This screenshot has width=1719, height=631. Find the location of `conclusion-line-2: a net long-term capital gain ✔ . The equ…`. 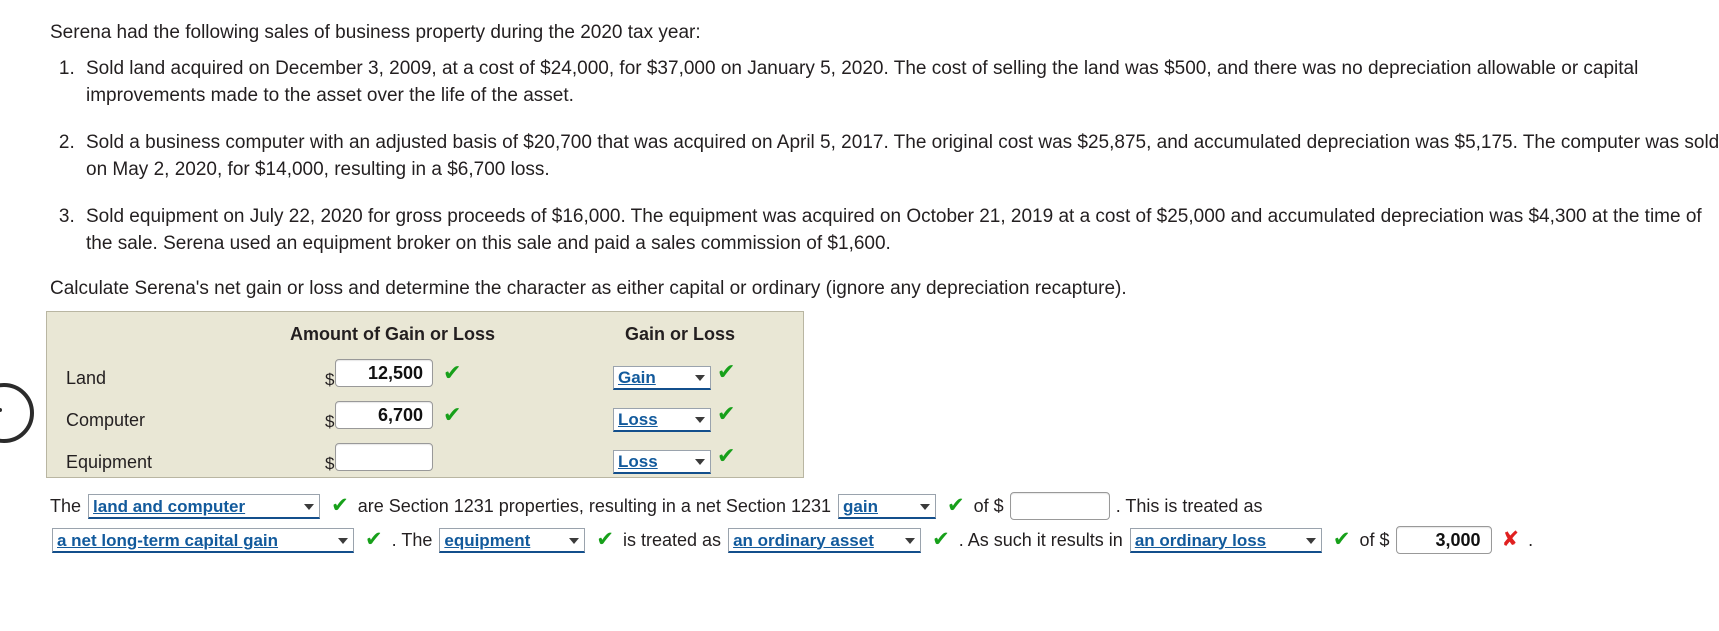

conclusion-line-2: a net long-term capital gain ✔ . The equ… is located at coordinates (791, 543).